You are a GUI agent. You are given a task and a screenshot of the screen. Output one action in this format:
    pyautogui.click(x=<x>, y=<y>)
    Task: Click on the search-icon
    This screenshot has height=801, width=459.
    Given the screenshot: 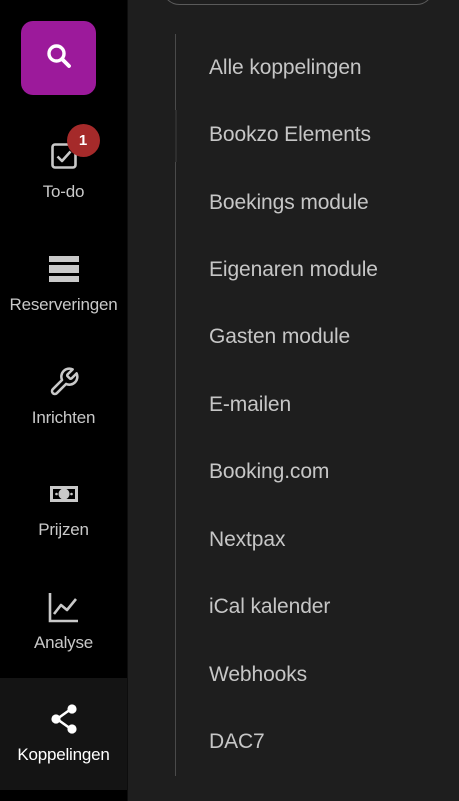 What is the action you would take?
    pyautogui.click(x=59, y=58)
    